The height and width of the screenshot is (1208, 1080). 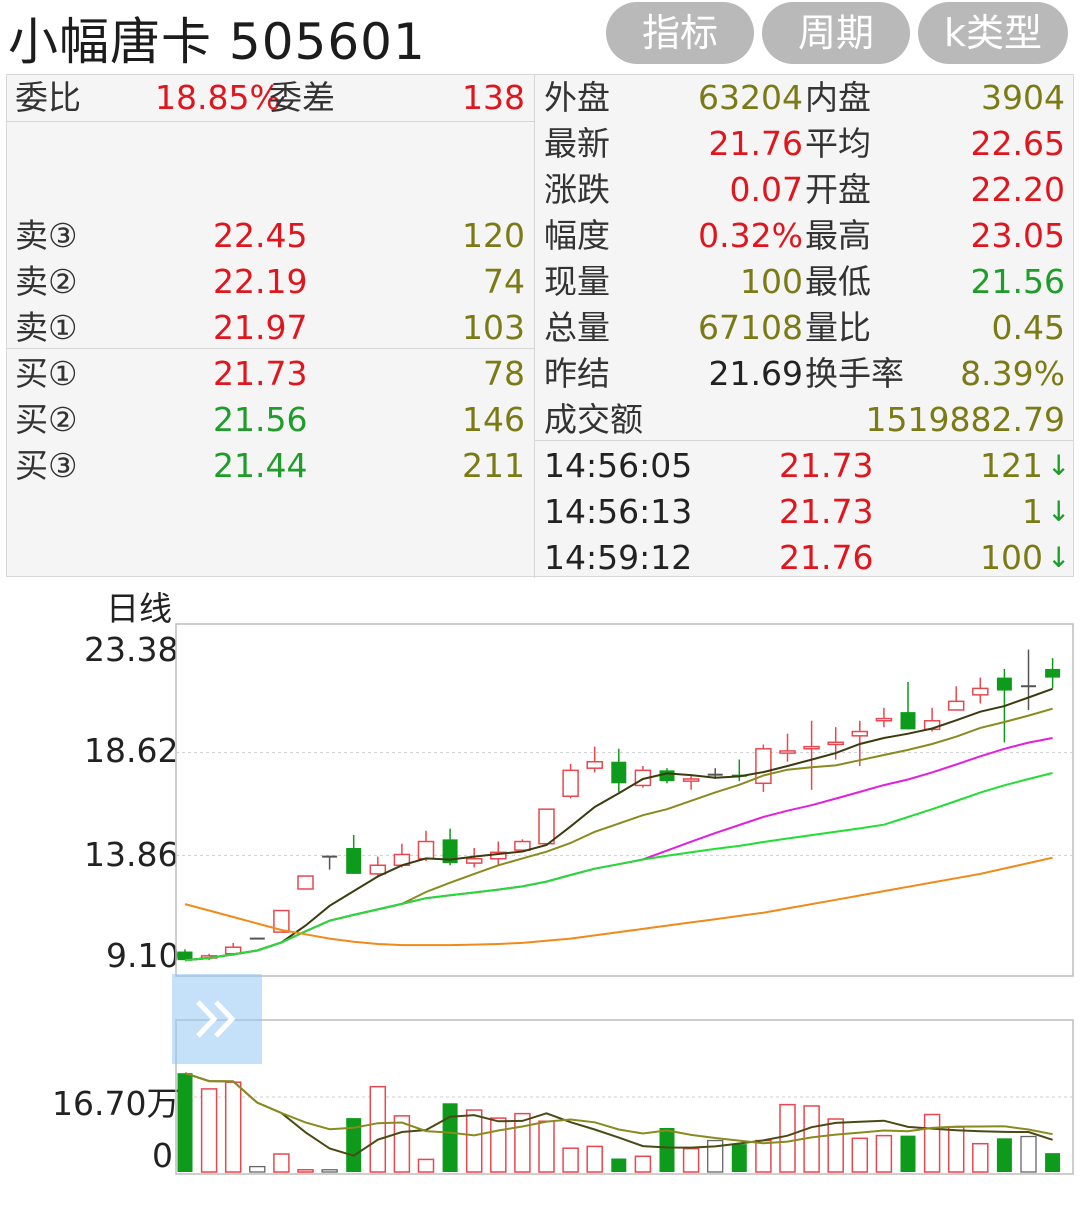 What do you see at coordinates (618, 901) in the screenshot?
I see `ma60-line` at bounding box center [618, 901].